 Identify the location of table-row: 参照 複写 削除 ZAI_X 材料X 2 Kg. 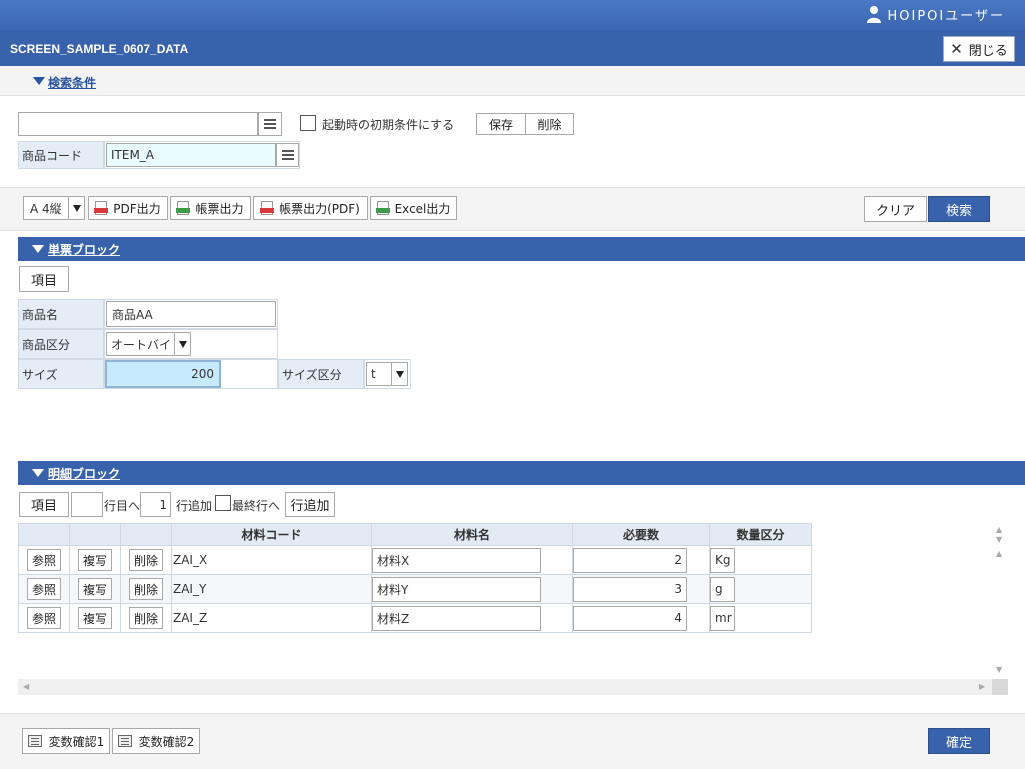
(415, 560).